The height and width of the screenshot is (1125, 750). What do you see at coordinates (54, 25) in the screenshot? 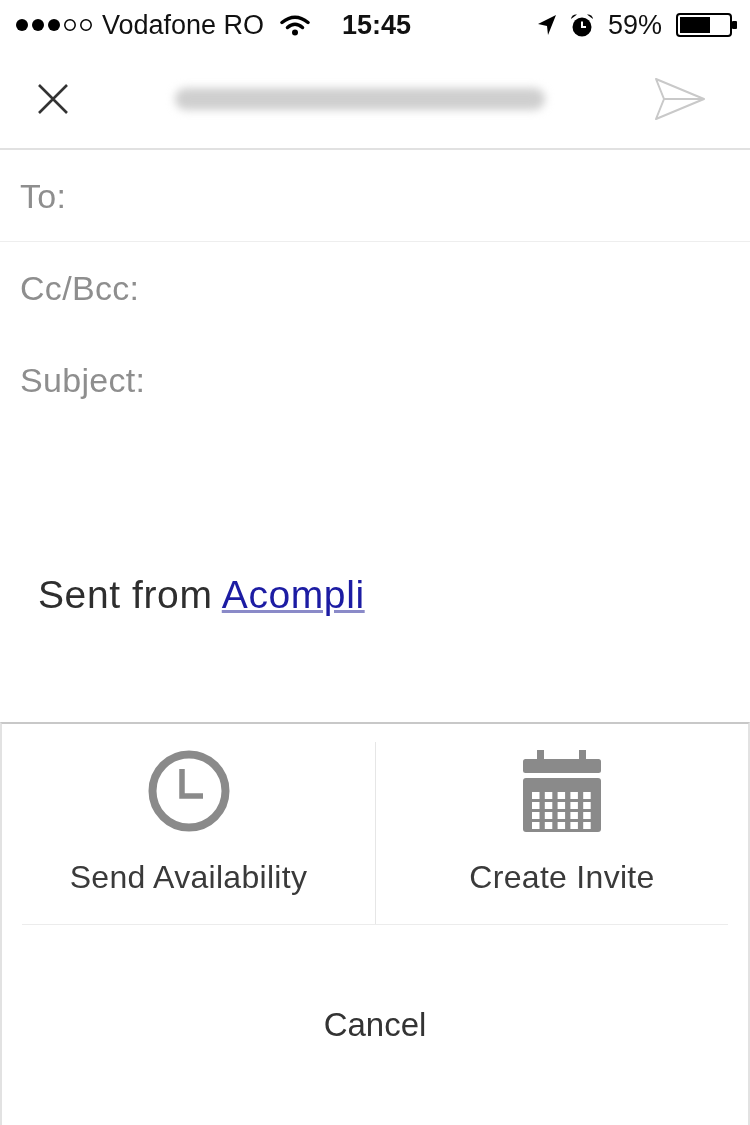
I see `signal-strength-icon` at bounding box center [54, 25].